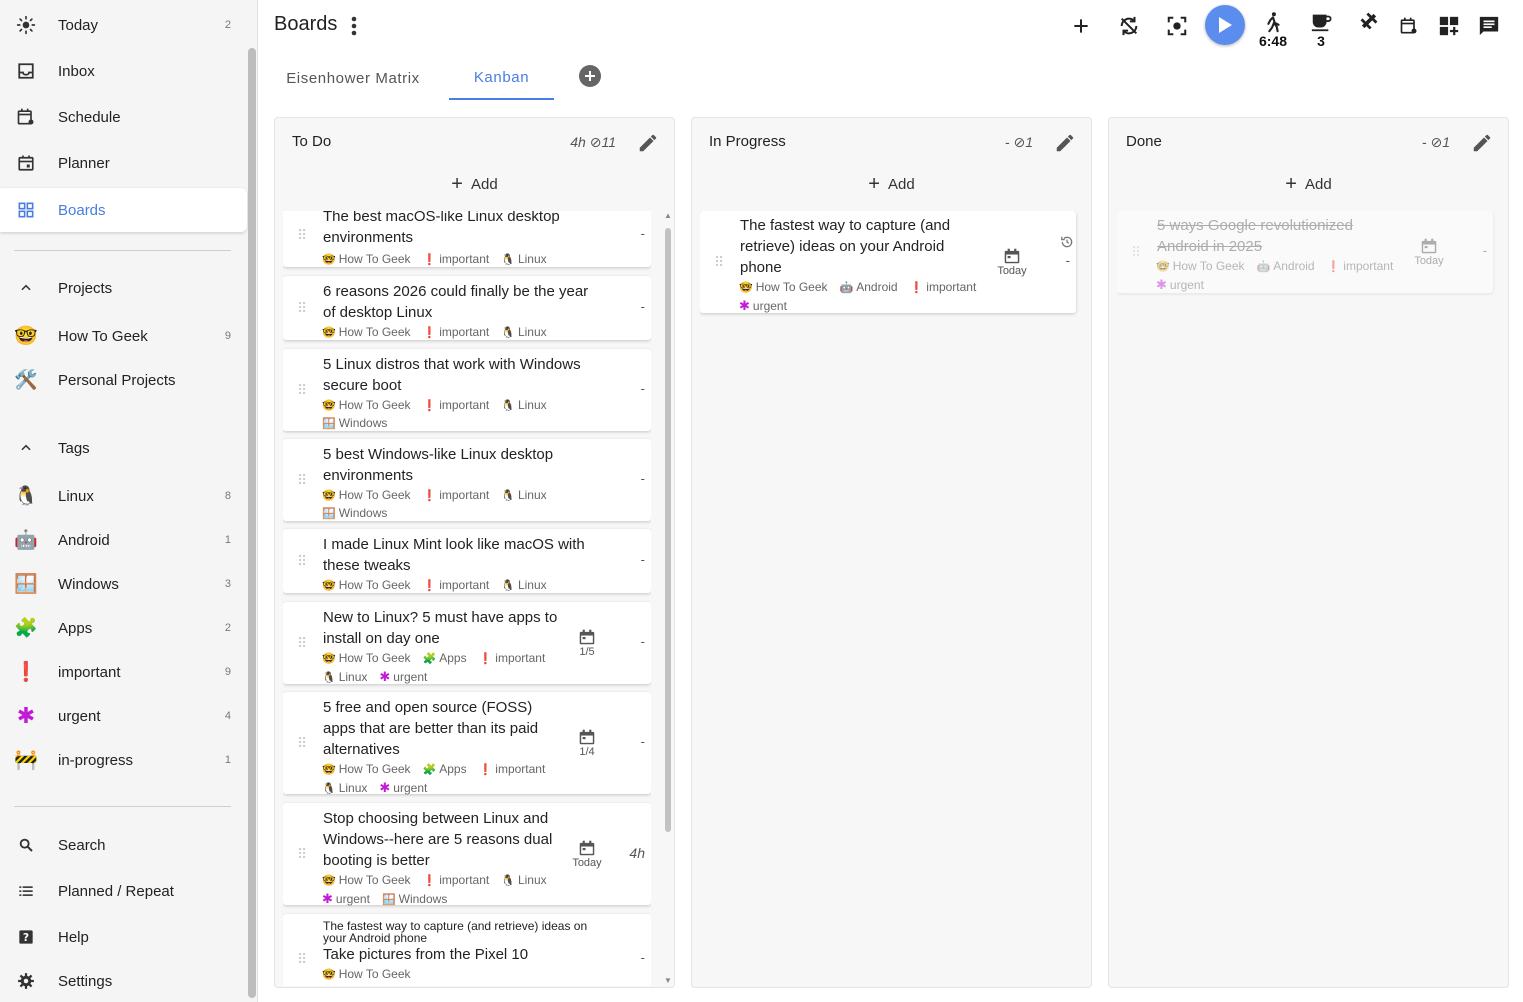  Describe the element at coordinates (587, 743) in the screenshot. I see `schedule-indicator: 1/4` at that location.